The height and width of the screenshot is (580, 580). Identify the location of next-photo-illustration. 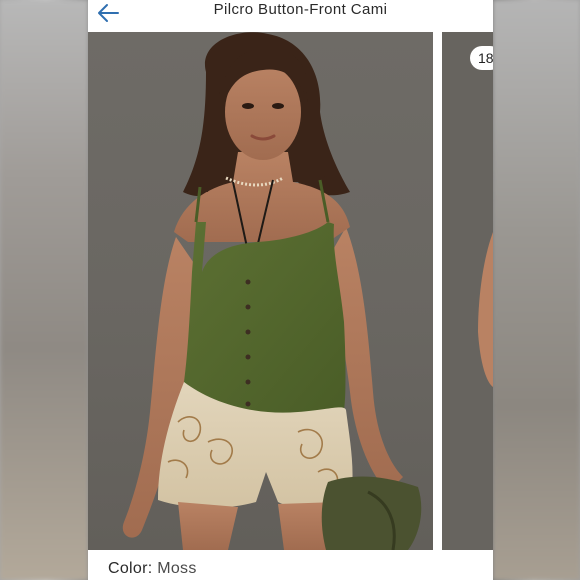
(485, 309).